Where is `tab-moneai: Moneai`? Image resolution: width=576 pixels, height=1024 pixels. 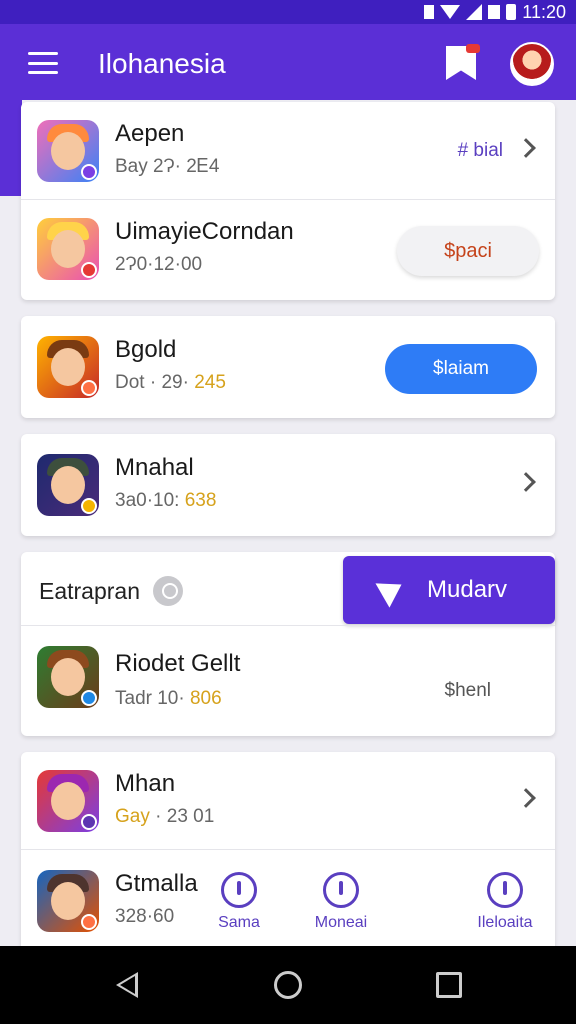
tab-moneai: Moneai is located at coordinates (341, 900).